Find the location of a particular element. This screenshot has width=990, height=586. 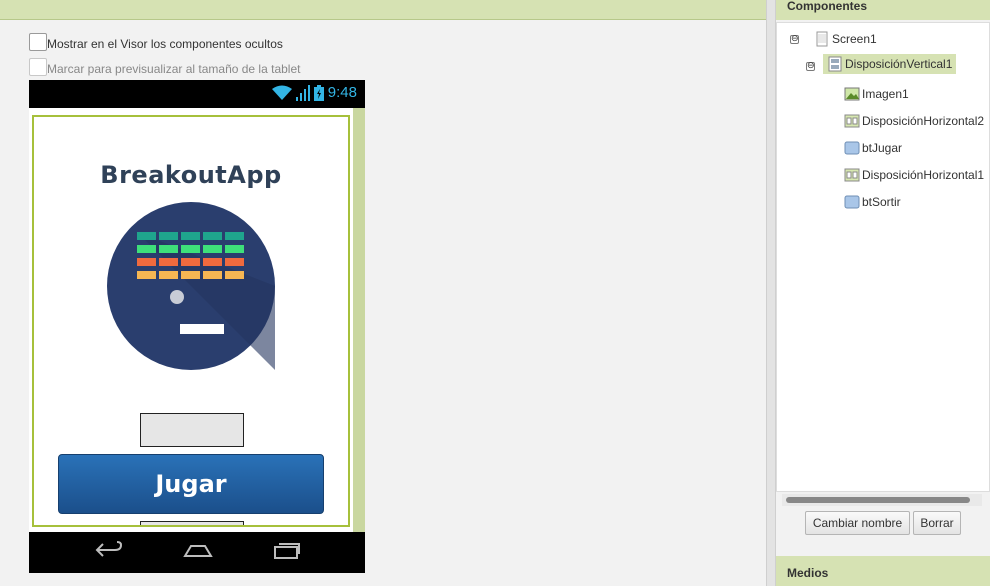

screen-scrollbar is located at coordinates (359, 320).